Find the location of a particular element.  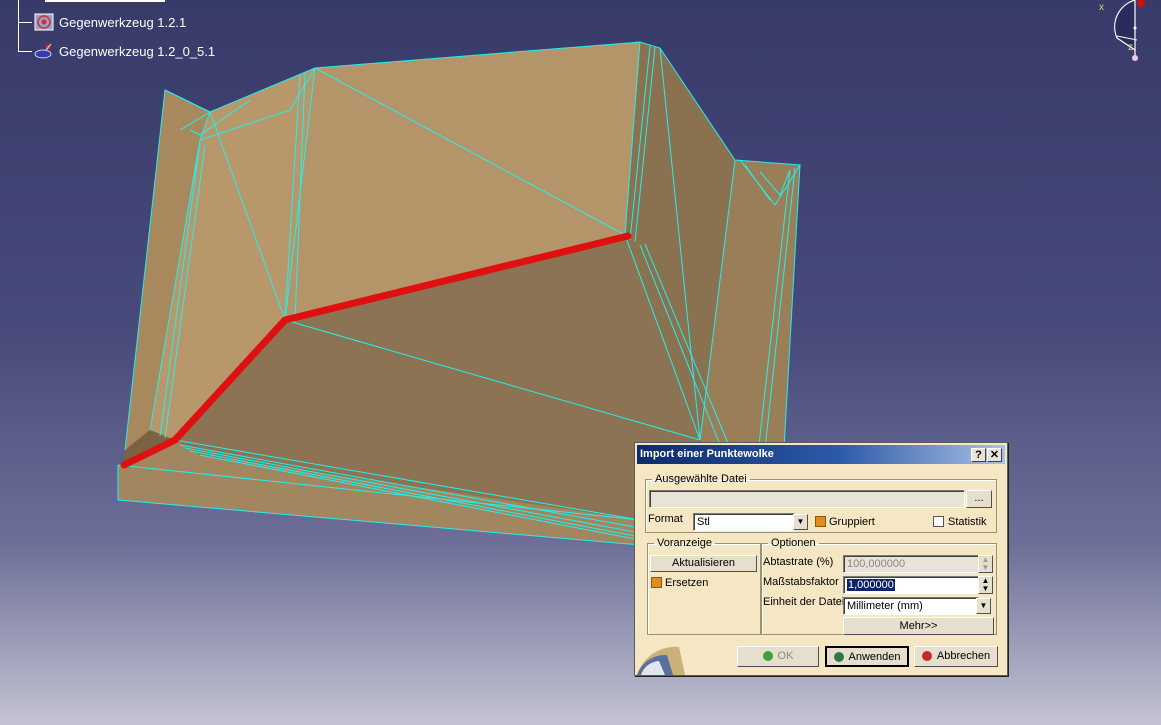

sampling-rate-spinner: ▲ ▼ is located at coordinates (985, 564).